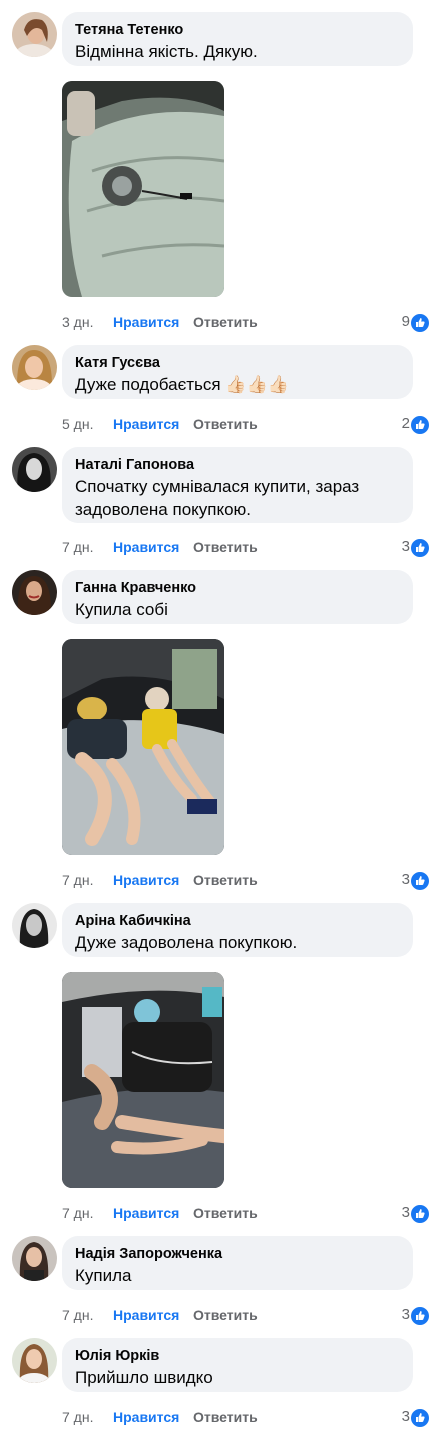  What do you see at coordinates (103, 1275) in the screenshot?
I see `comment-text: Купила` at bounding box center [103, 1275].